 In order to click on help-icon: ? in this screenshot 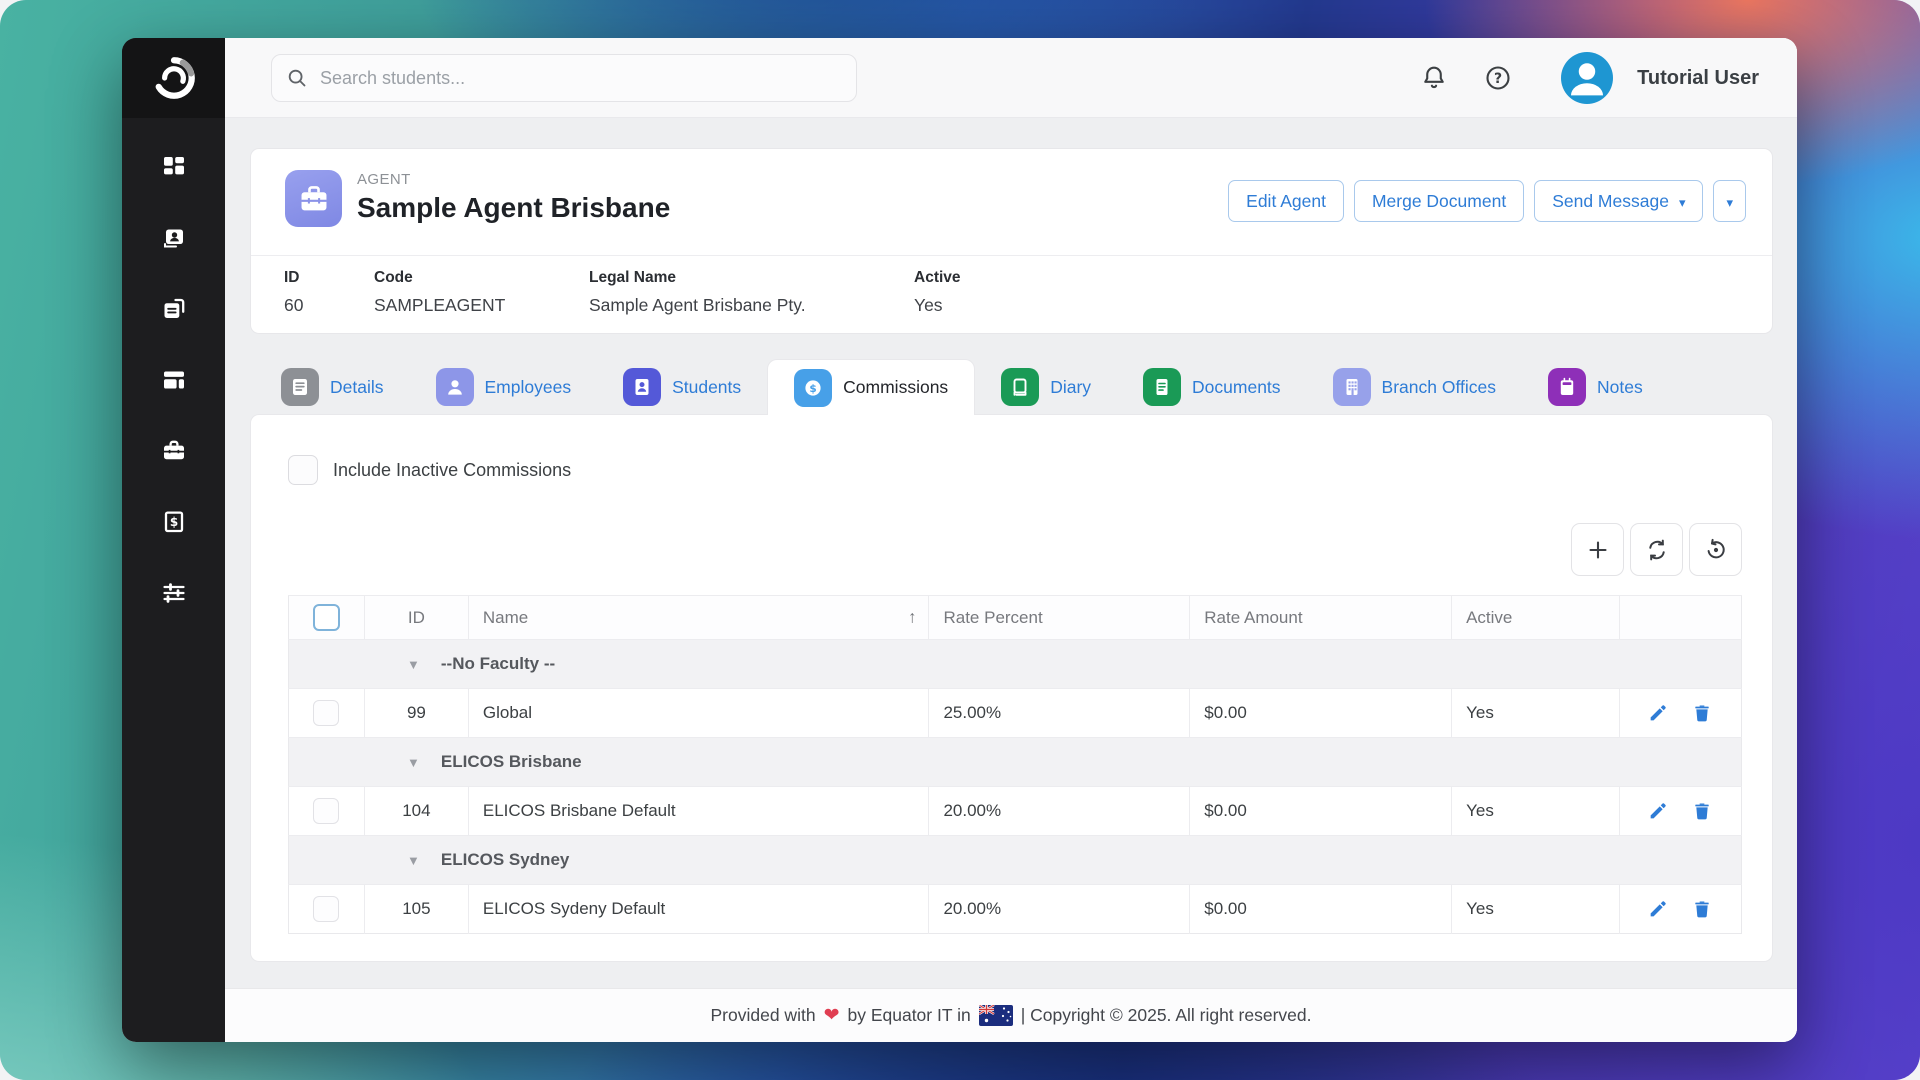, I will do `click(1498, 78)`.